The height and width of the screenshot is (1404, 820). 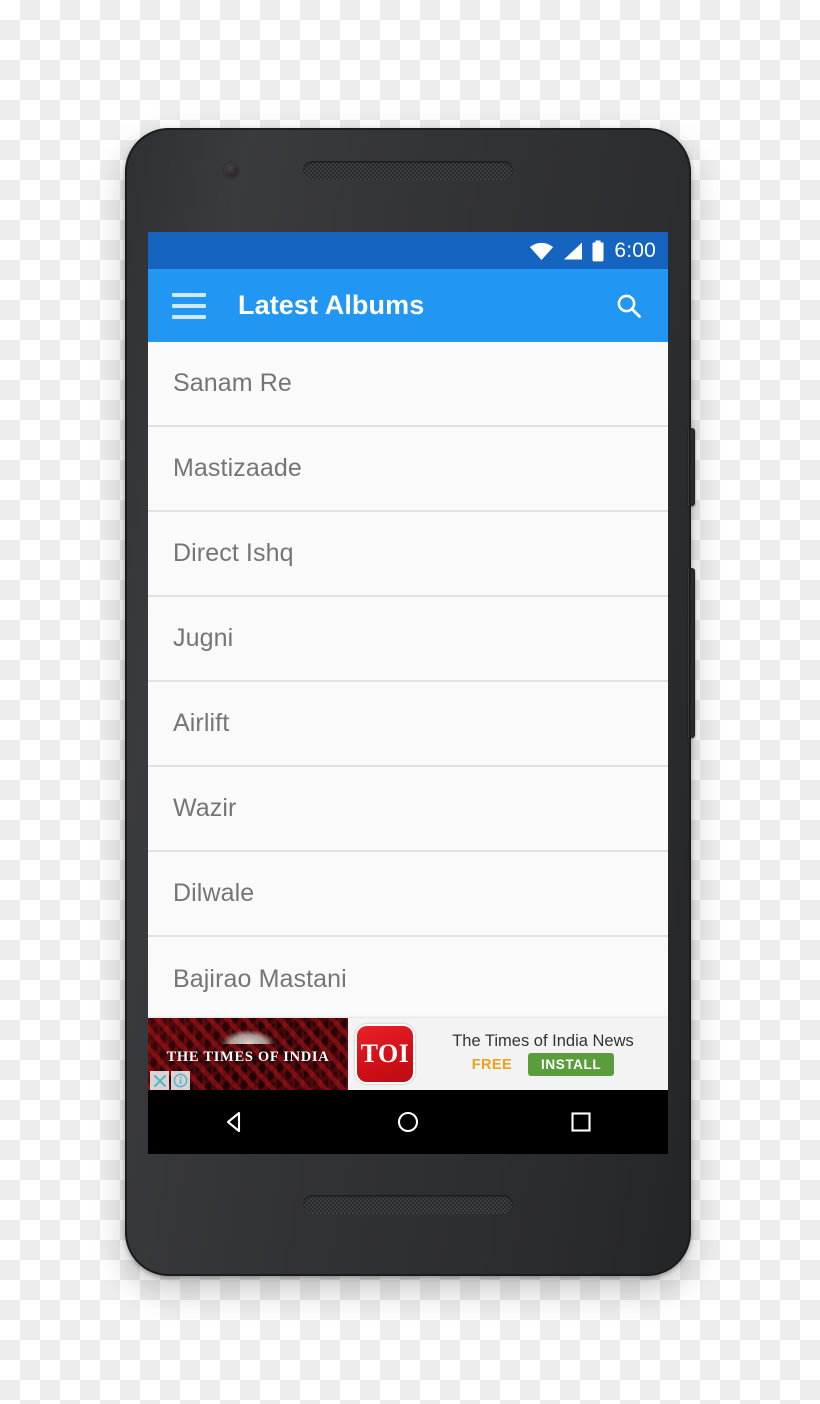 I want to click on list-item-label: Dilwale, so click(x=214, y=893).